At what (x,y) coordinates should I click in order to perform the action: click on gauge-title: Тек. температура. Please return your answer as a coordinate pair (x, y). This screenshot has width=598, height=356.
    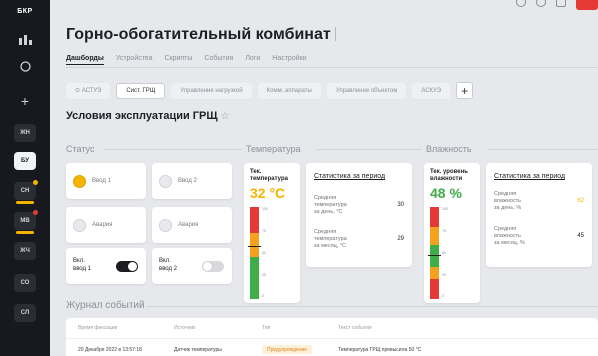
    Looking at the image, I should click on (269, 175).